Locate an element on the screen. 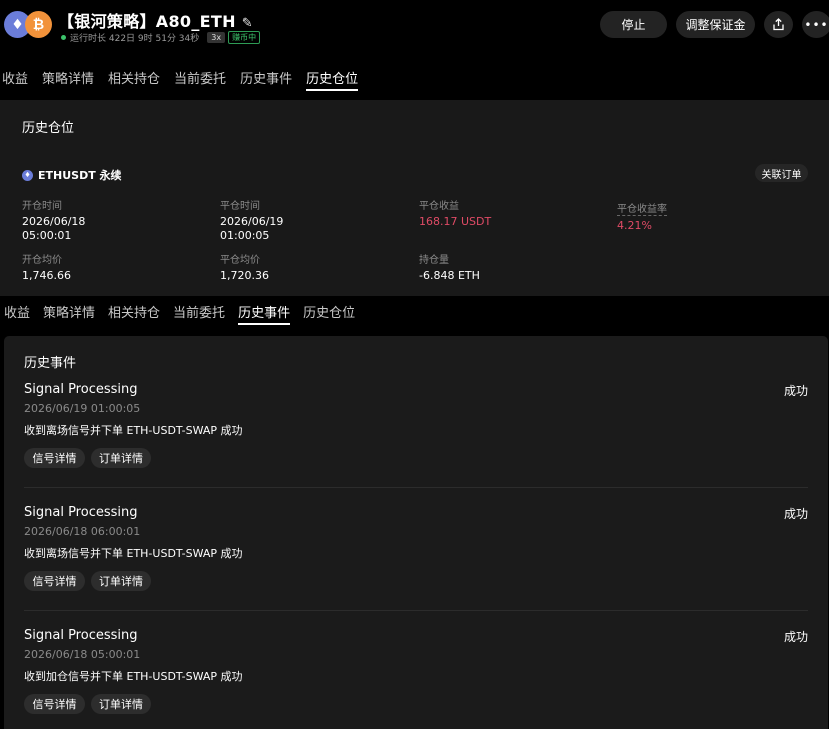 This screenshot has height=729, width=829. tab-bar-middle: 收益 策略详情 相关持仓 当前委托 历史事件 历史仓位 is located at coordinates (186, 311).